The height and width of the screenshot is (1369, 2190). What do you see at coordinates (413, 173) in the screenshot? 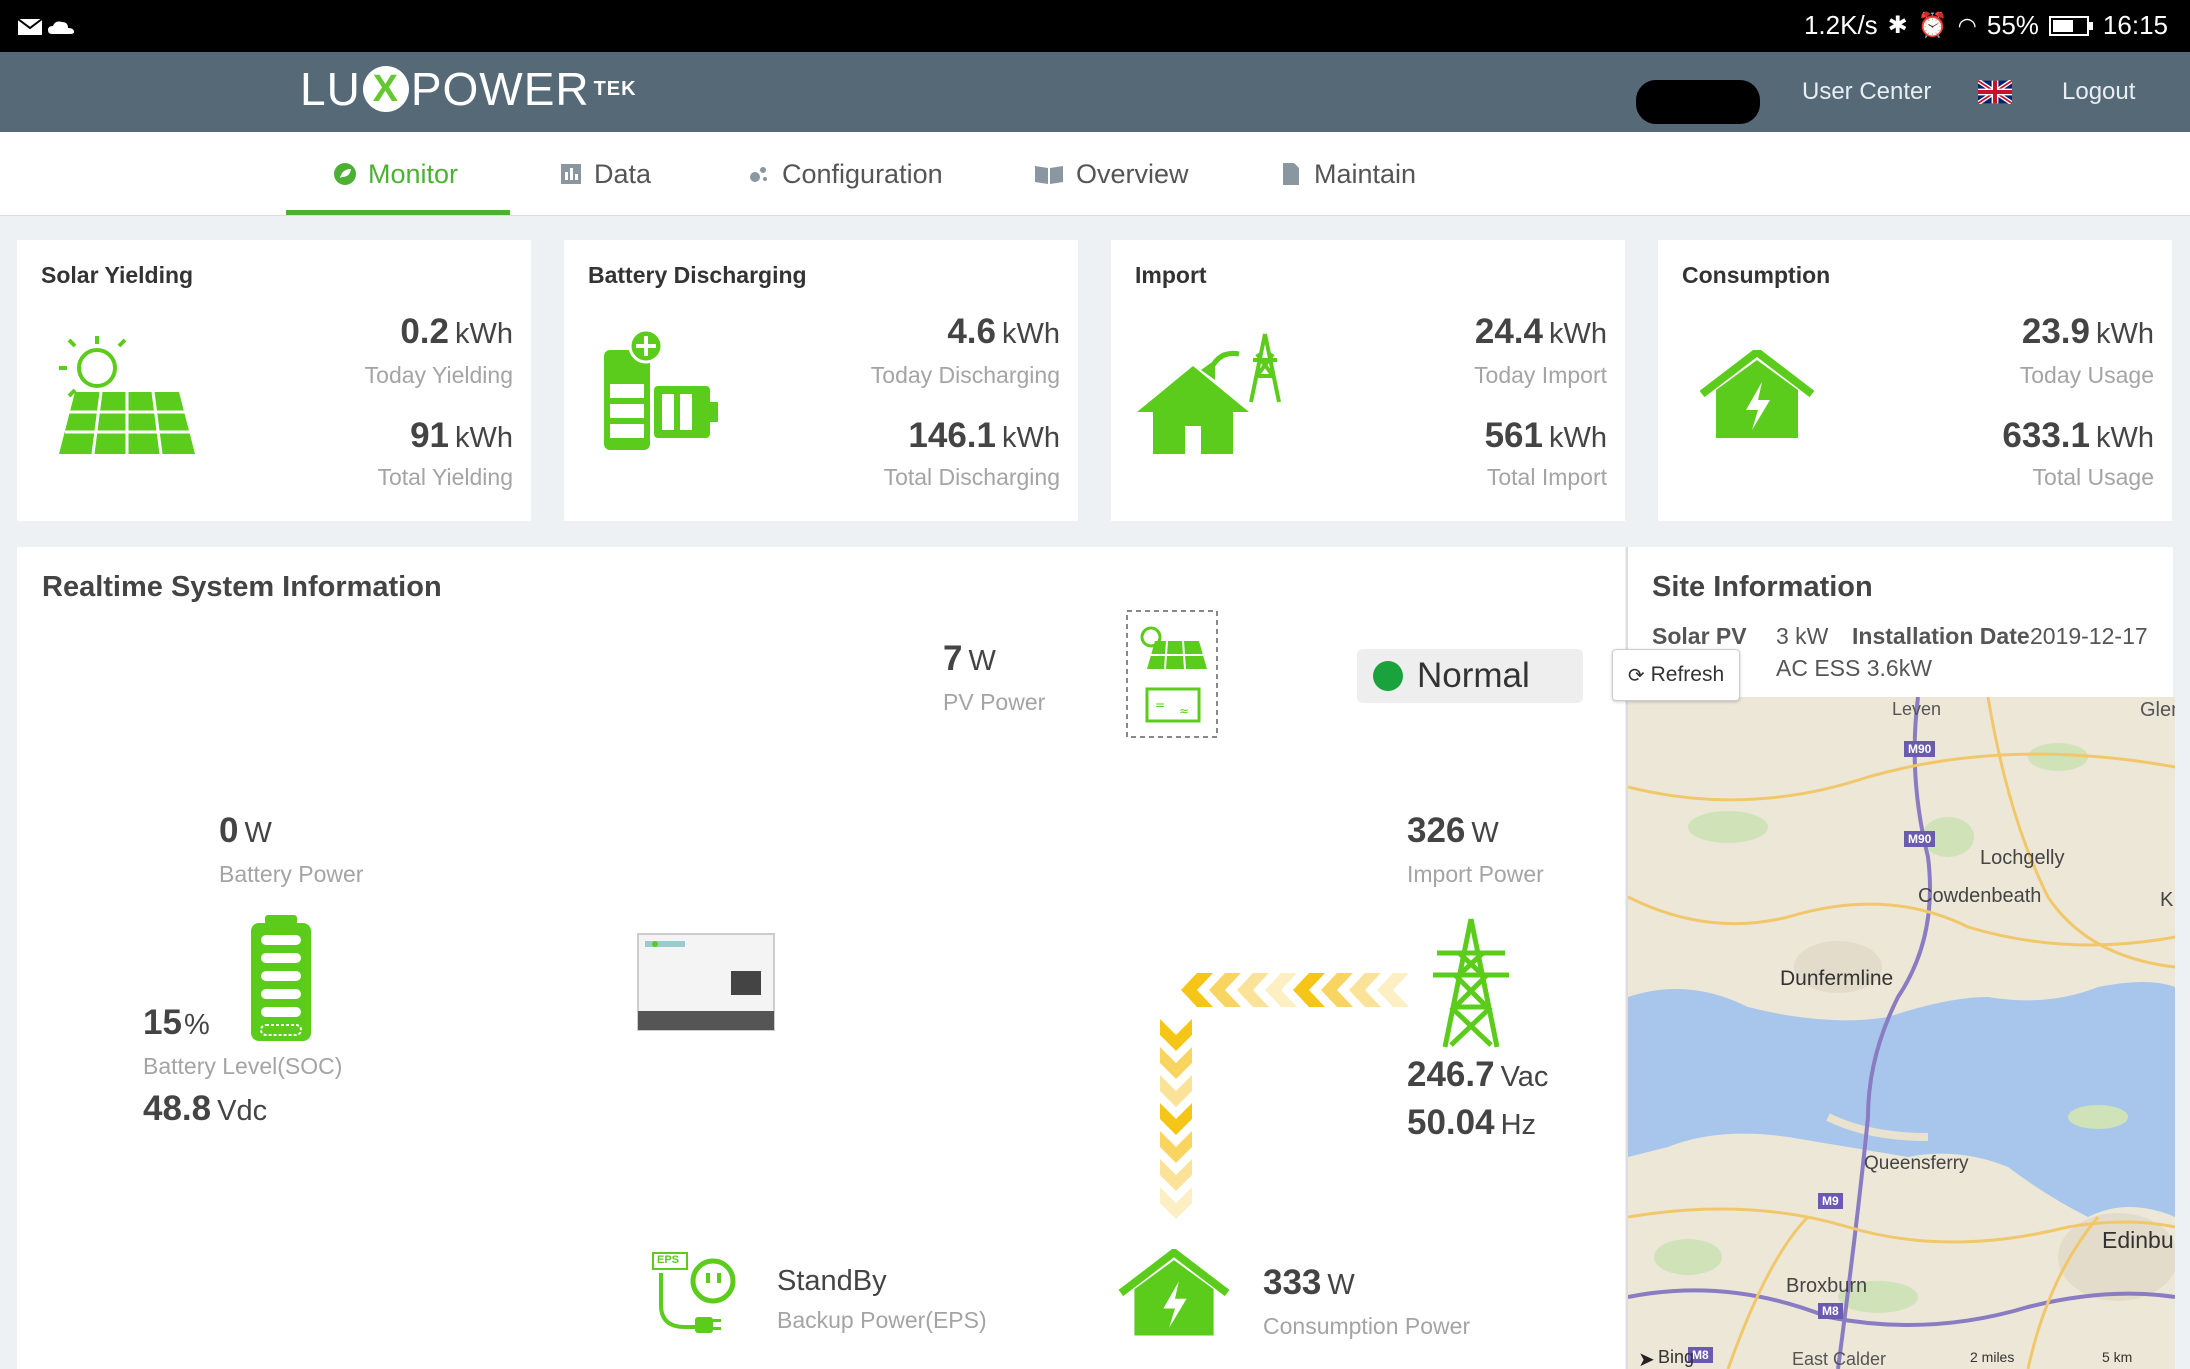
I see `tab-label: Monitor` at bounding box center [413, 173].